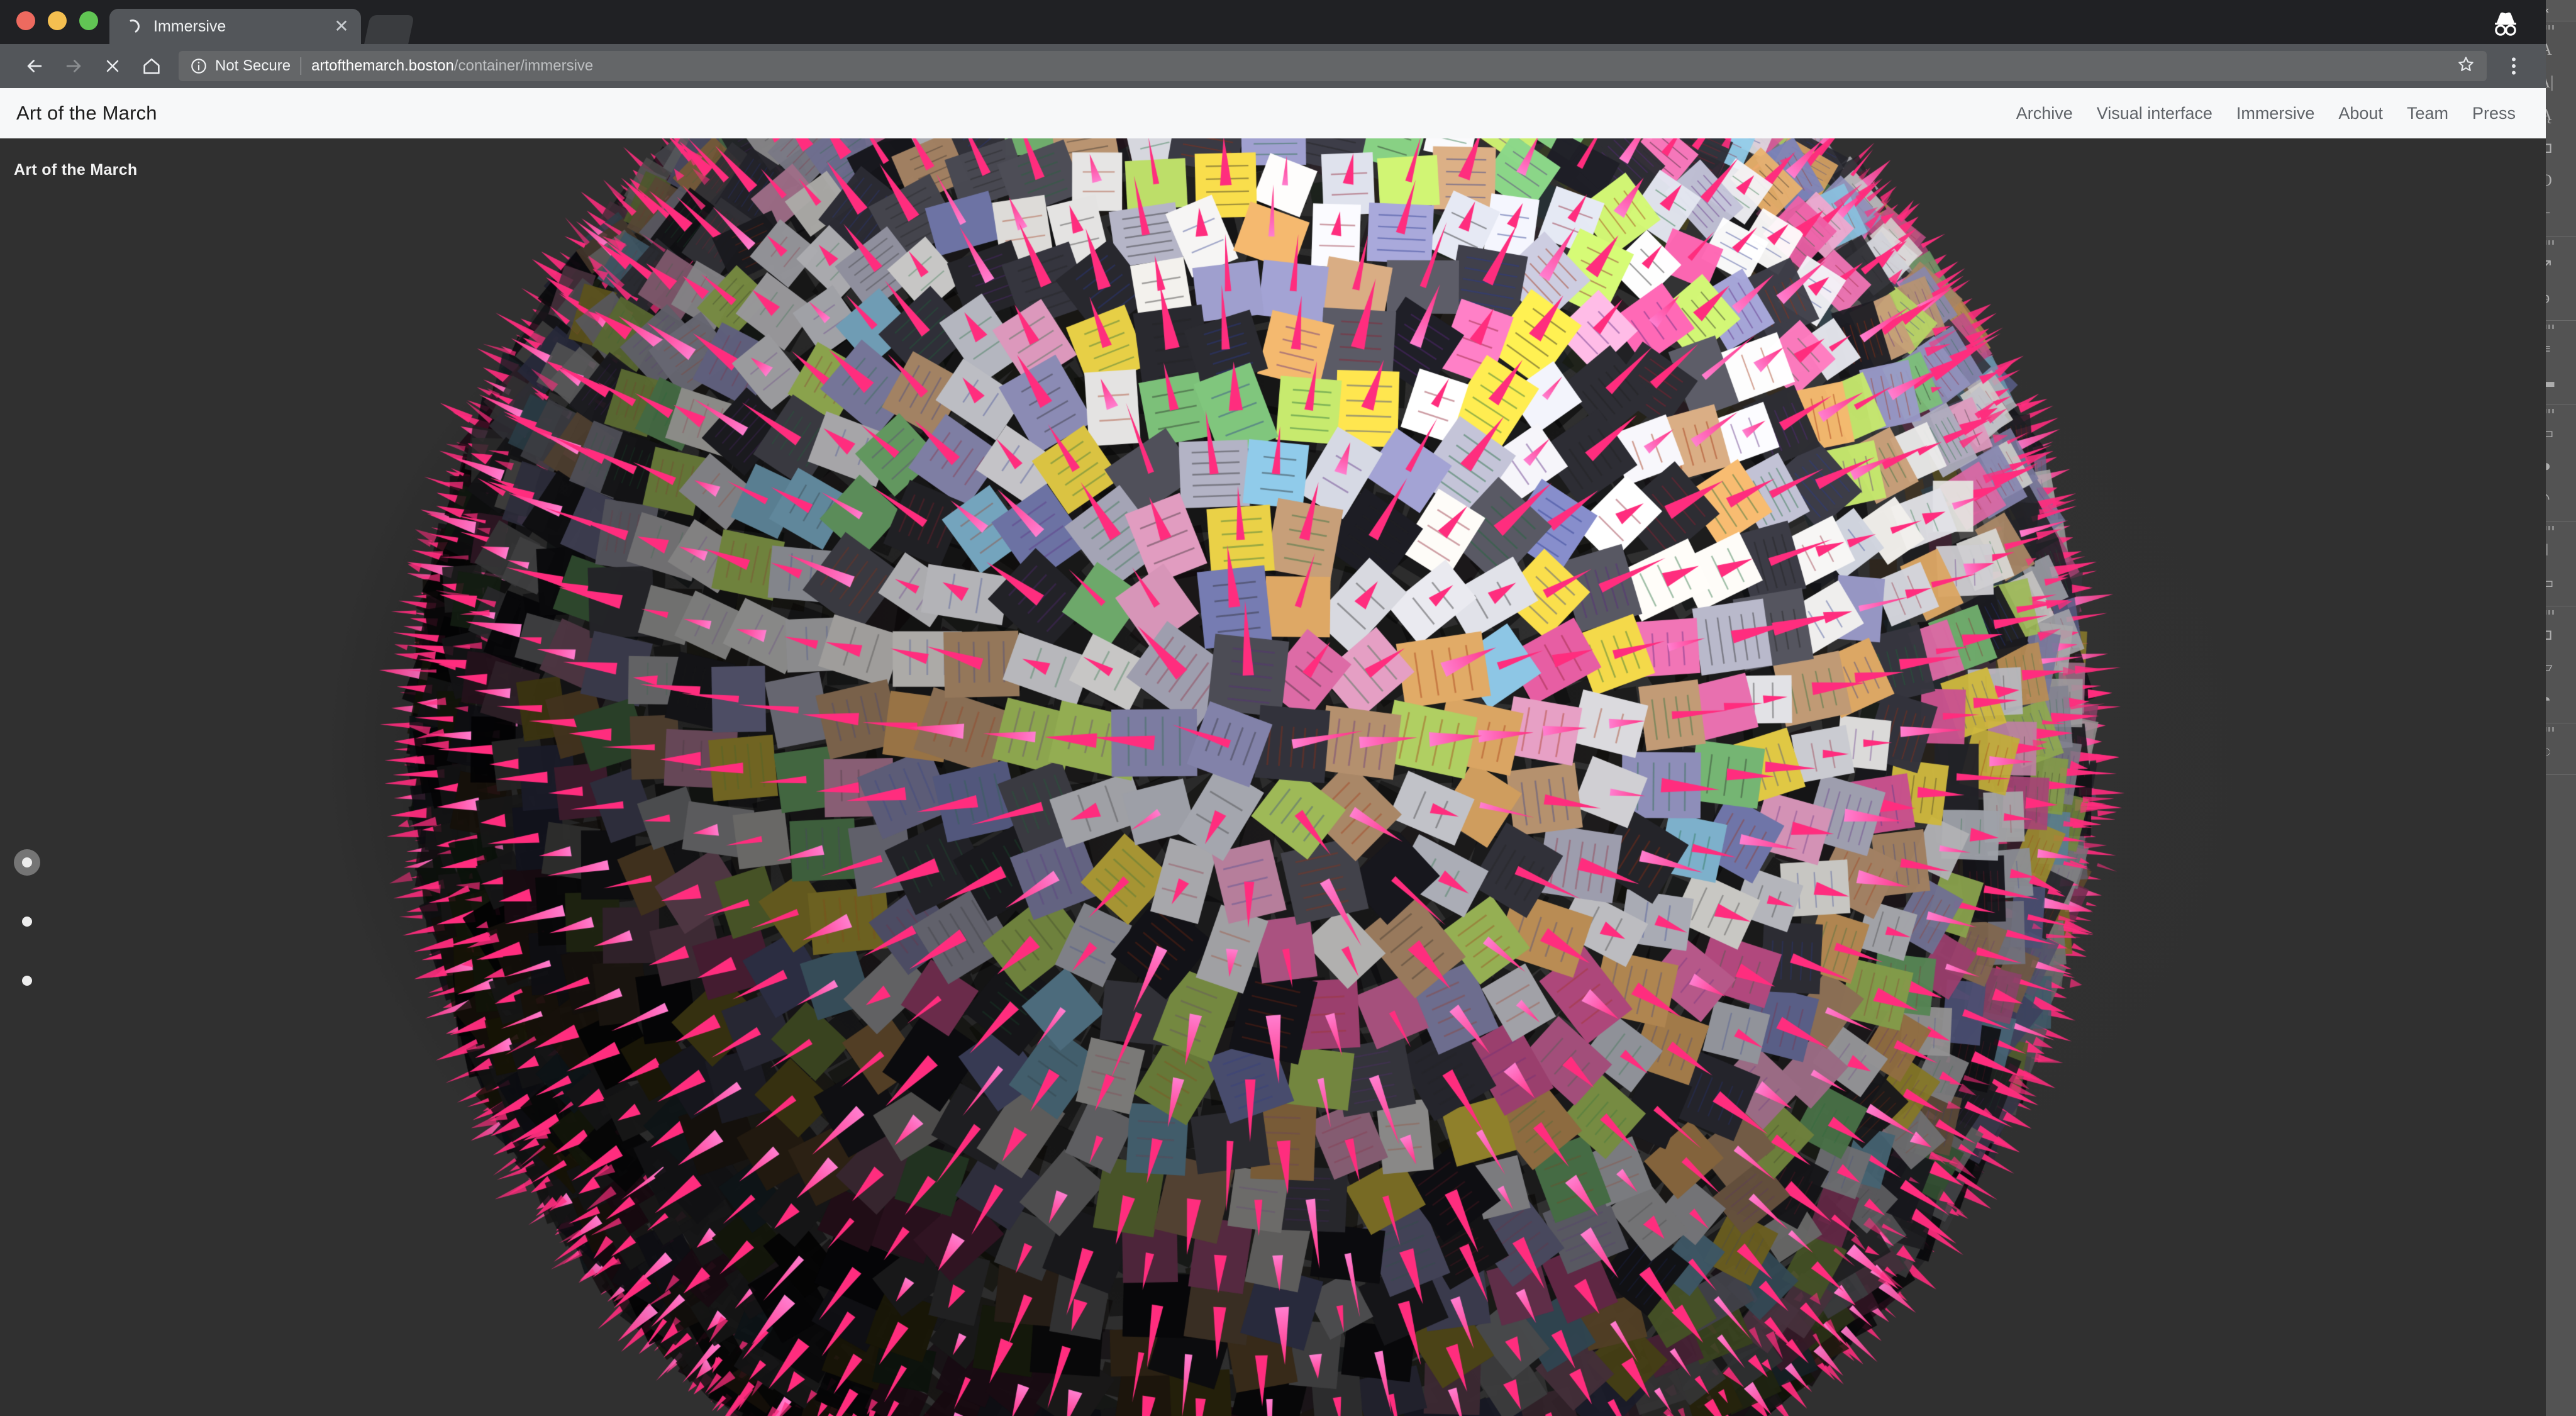 The height and width of the screenshot is (1416, 2576). Describe the element at coordinates (235, 26) in the screenshot. I see `browser-tab: Immersive ✕` at that location.